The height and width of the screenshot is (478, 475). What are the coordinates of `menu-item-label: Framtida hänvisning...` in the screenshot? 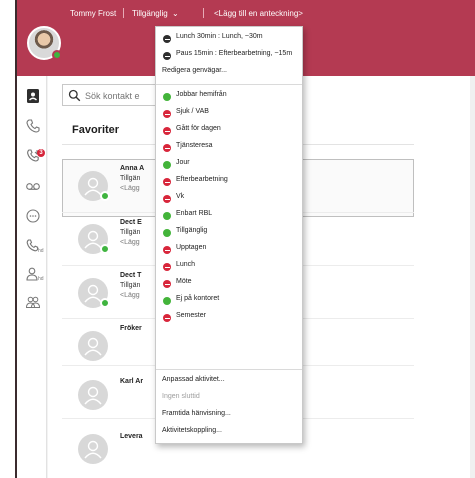 It's located at (196, 413).